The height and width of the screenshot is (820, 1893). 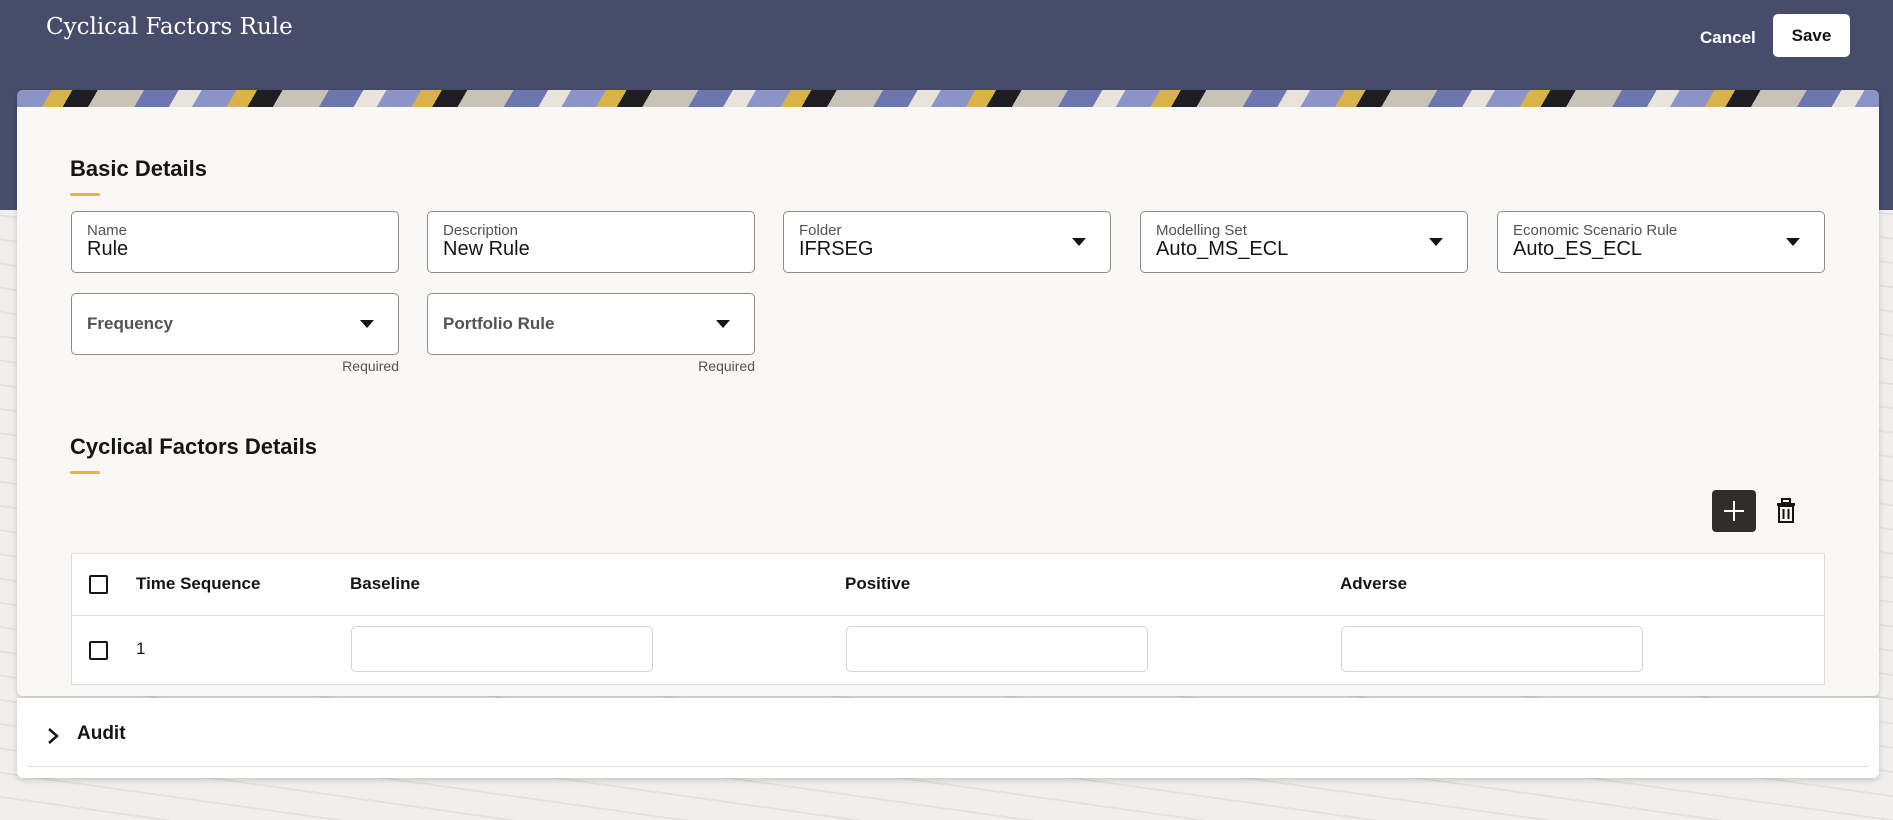 What do you see at coordinates (836, 249) in the screenshot?
I see `folder-value: IFRSEG` at bounding box center [836, 249].